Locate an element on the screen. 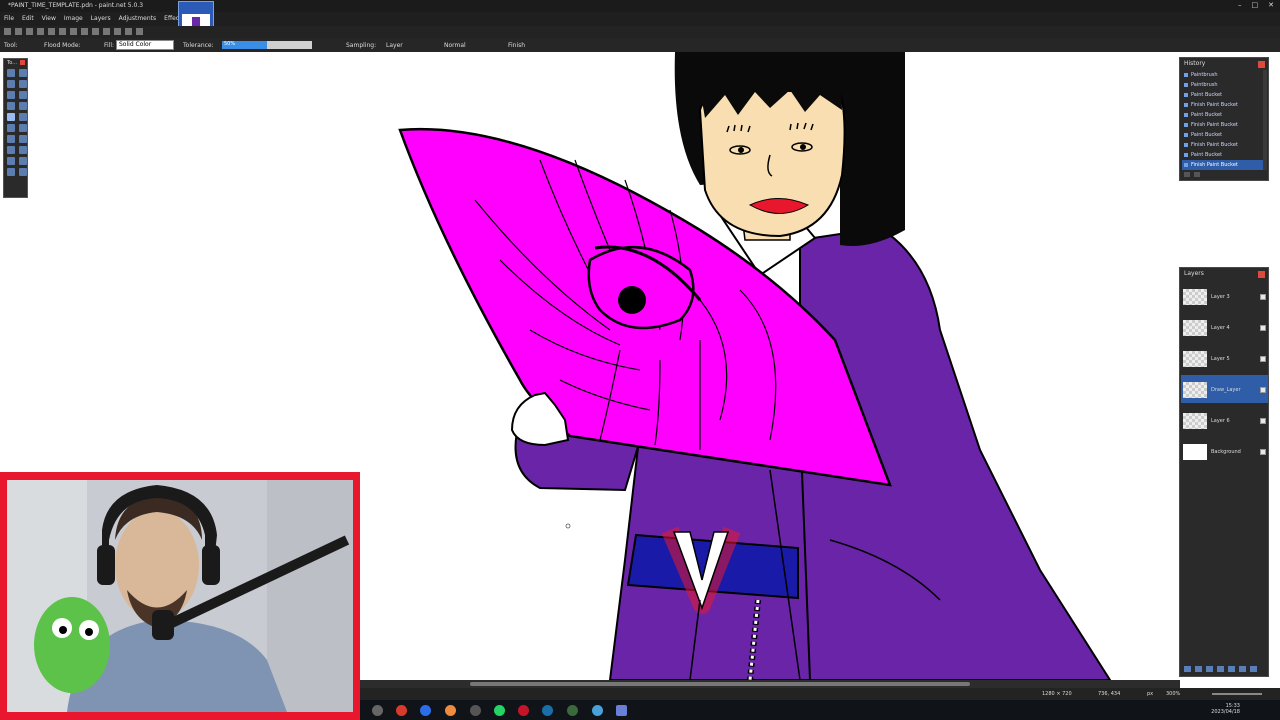 Image resolution: width=1280 pixels, height=720 pixels. sampling-select: Layer is located at coordinates (394, 45).